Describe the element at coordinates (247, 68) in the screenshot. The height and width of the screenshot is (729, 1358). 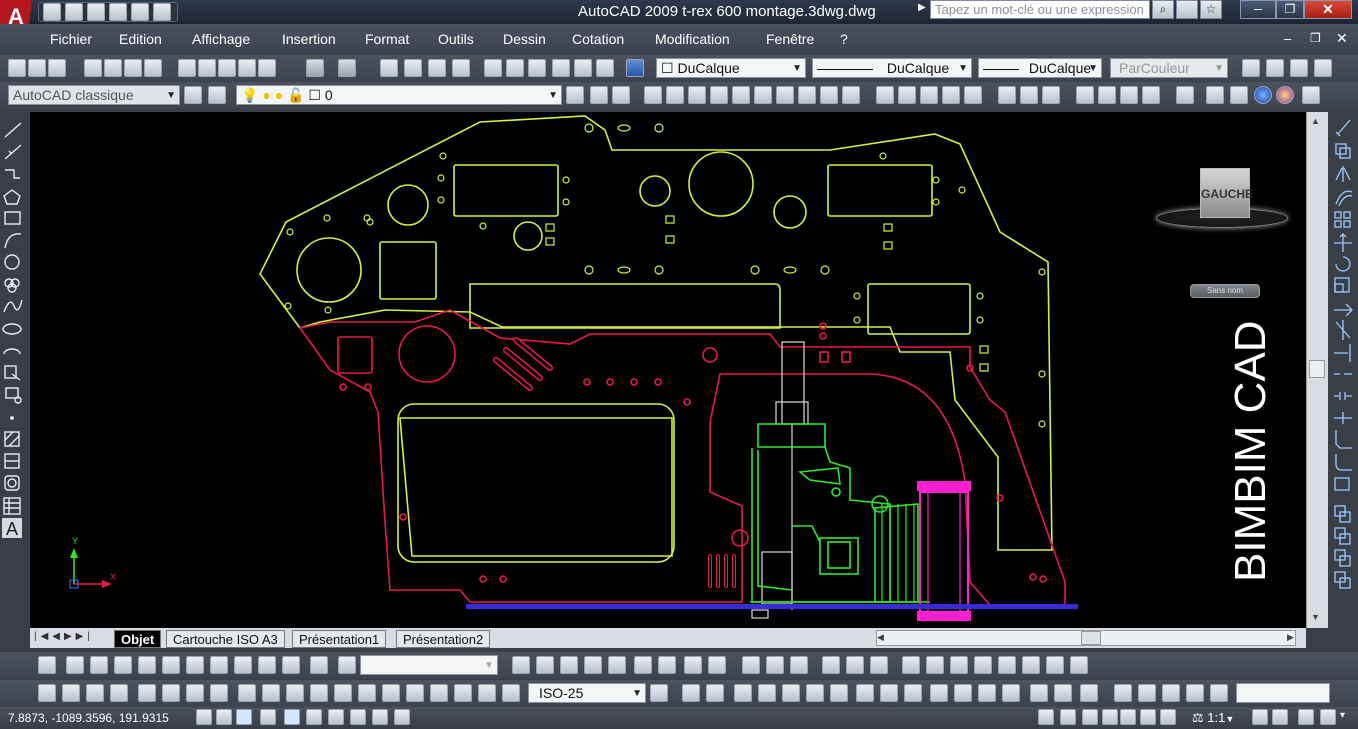
I see `match-properties-icon` at that location.